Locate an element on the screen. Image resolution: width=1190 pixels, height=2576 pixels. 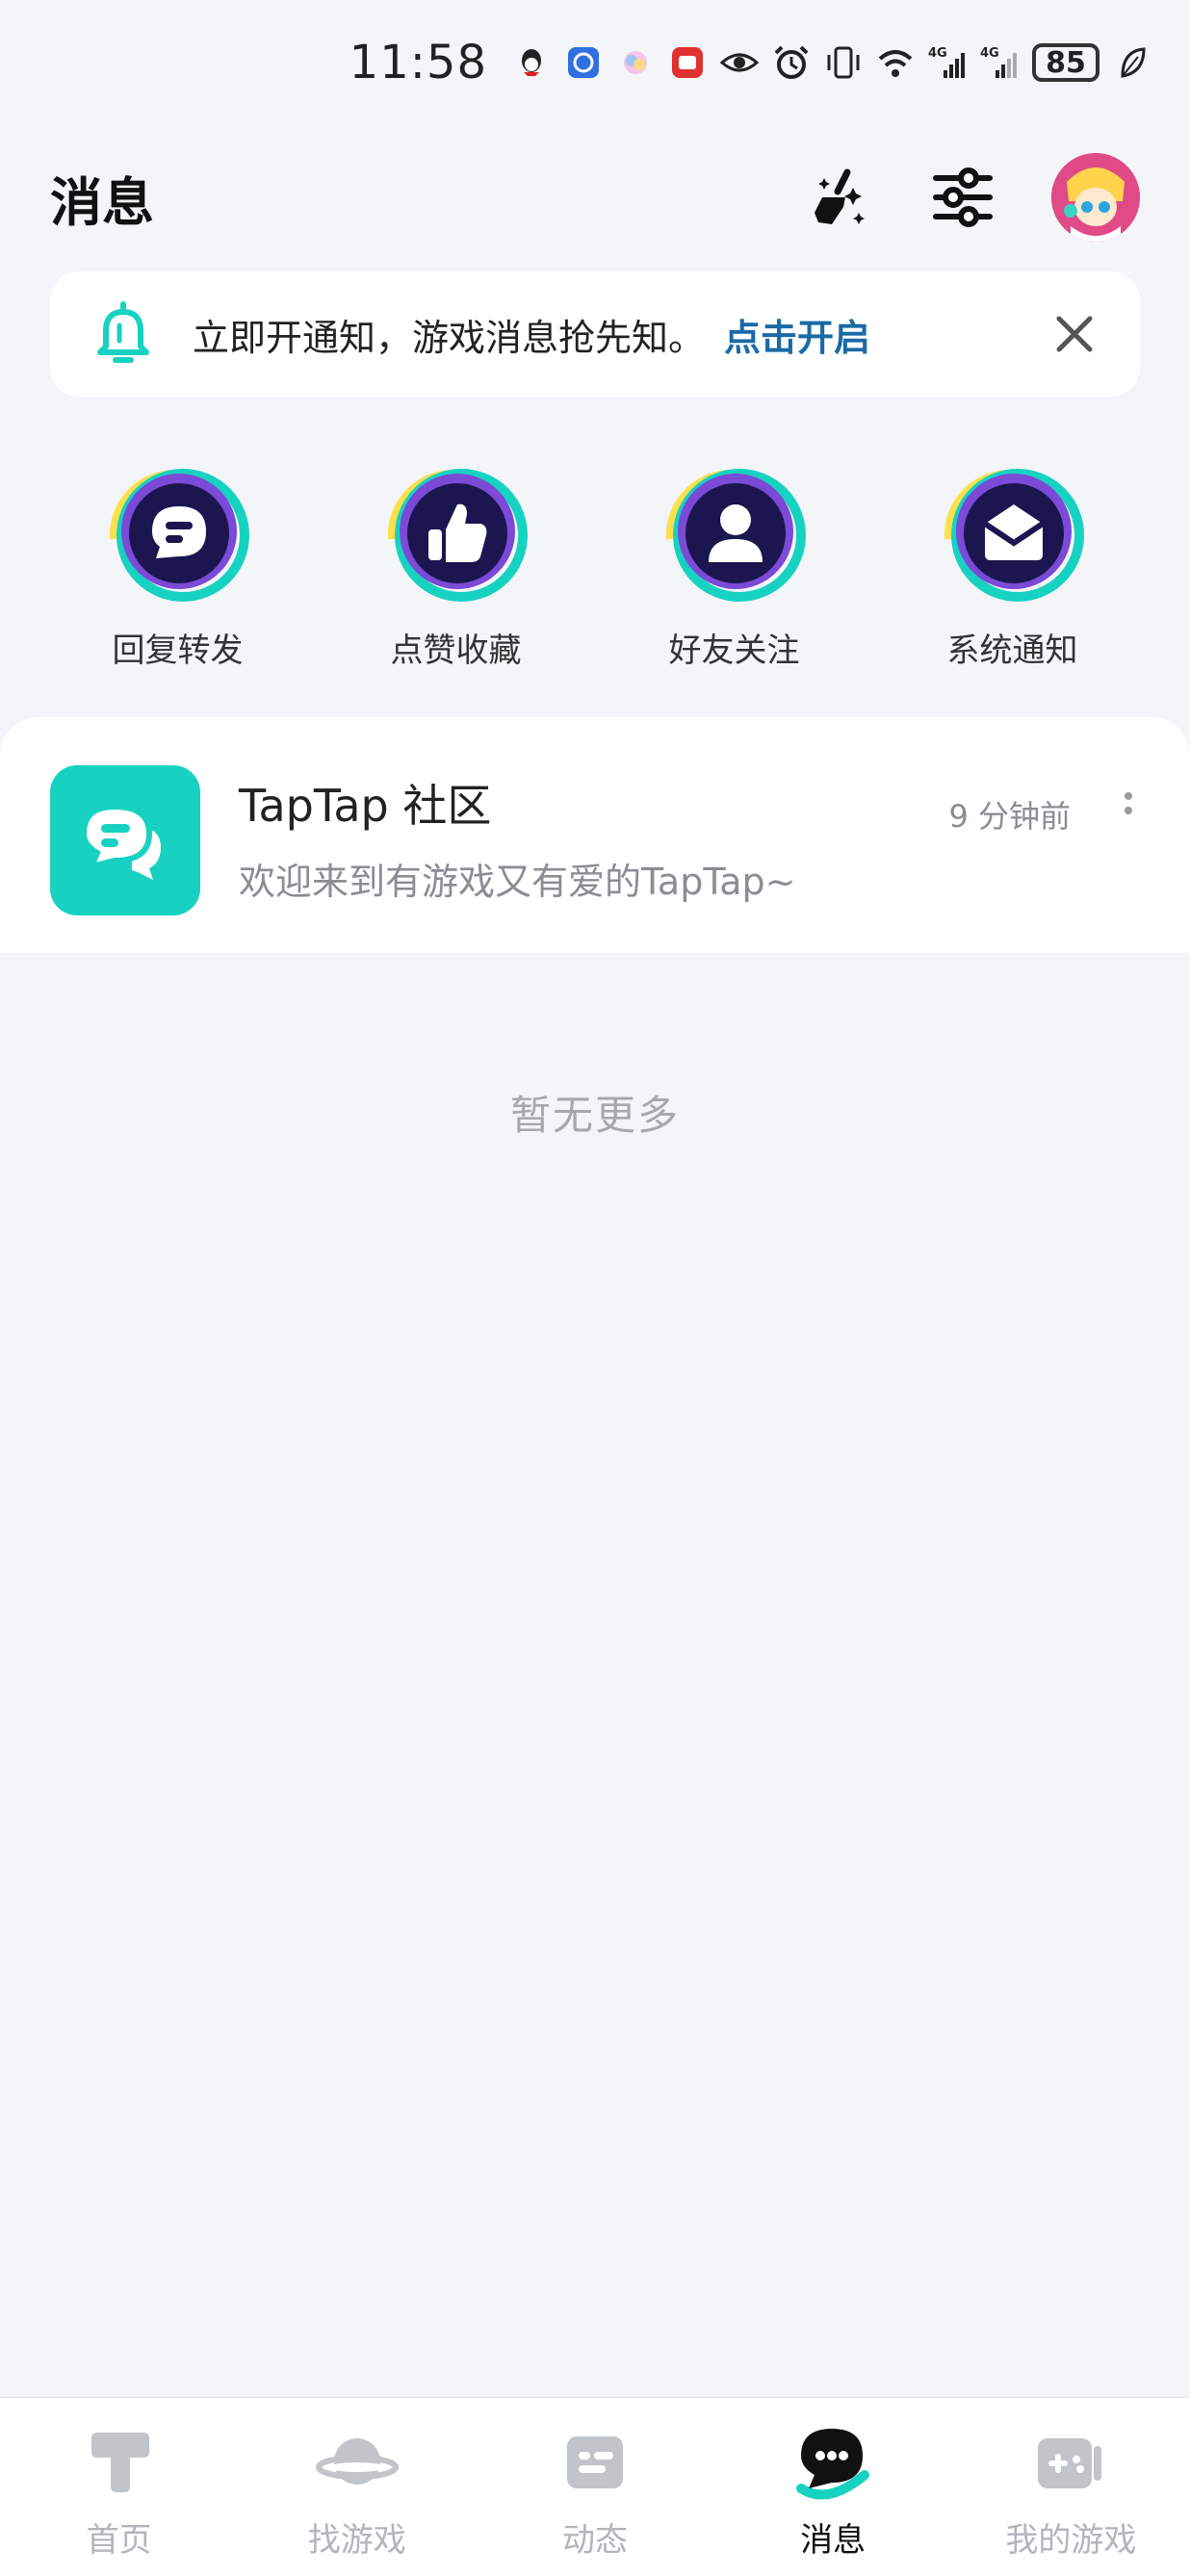
nav-my-games: 我的游戏 is located at coordinates (1070, 2490).